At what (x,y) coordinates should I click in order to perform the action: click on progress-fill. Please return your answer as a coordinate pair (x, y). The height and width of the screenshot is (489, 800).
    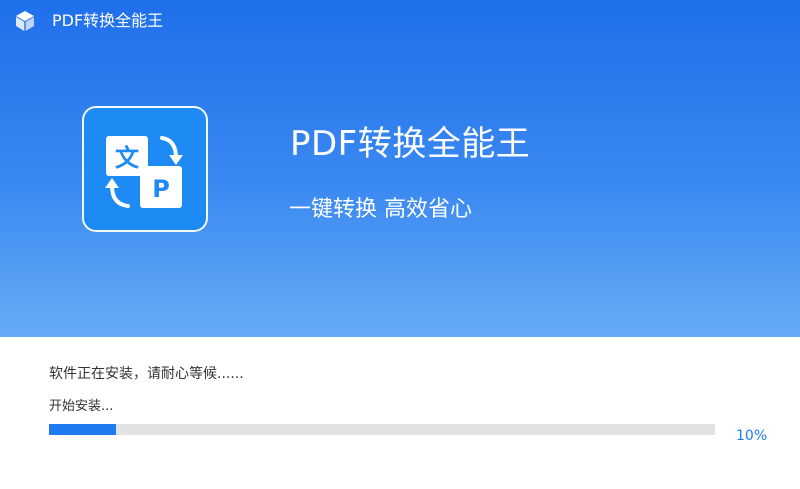
    Looking at the image, I should click on (82, 429).